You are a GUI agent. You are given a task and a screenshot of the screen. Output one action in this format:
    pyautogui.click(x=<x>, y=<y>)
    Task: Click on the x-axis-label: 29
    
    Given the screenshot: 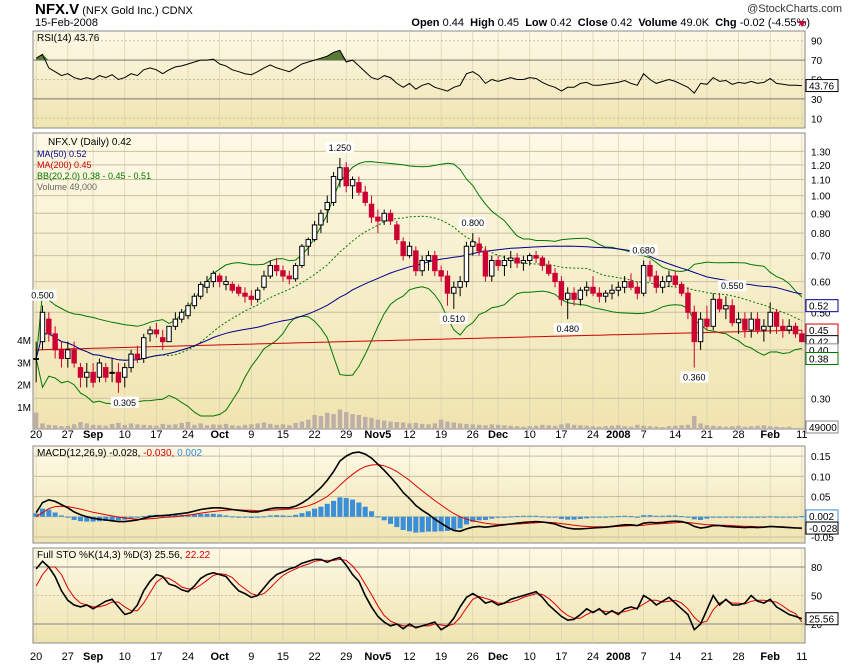 What is the action you would take?
    pyautogui.click(x=346, y=657)
    